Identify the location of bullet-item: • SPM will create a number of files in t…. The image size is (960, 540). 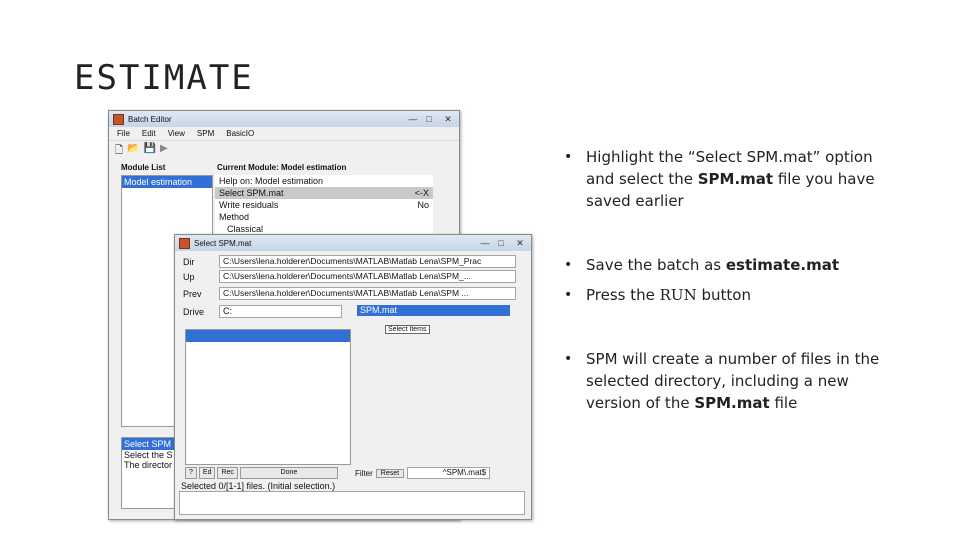
(729, 381).